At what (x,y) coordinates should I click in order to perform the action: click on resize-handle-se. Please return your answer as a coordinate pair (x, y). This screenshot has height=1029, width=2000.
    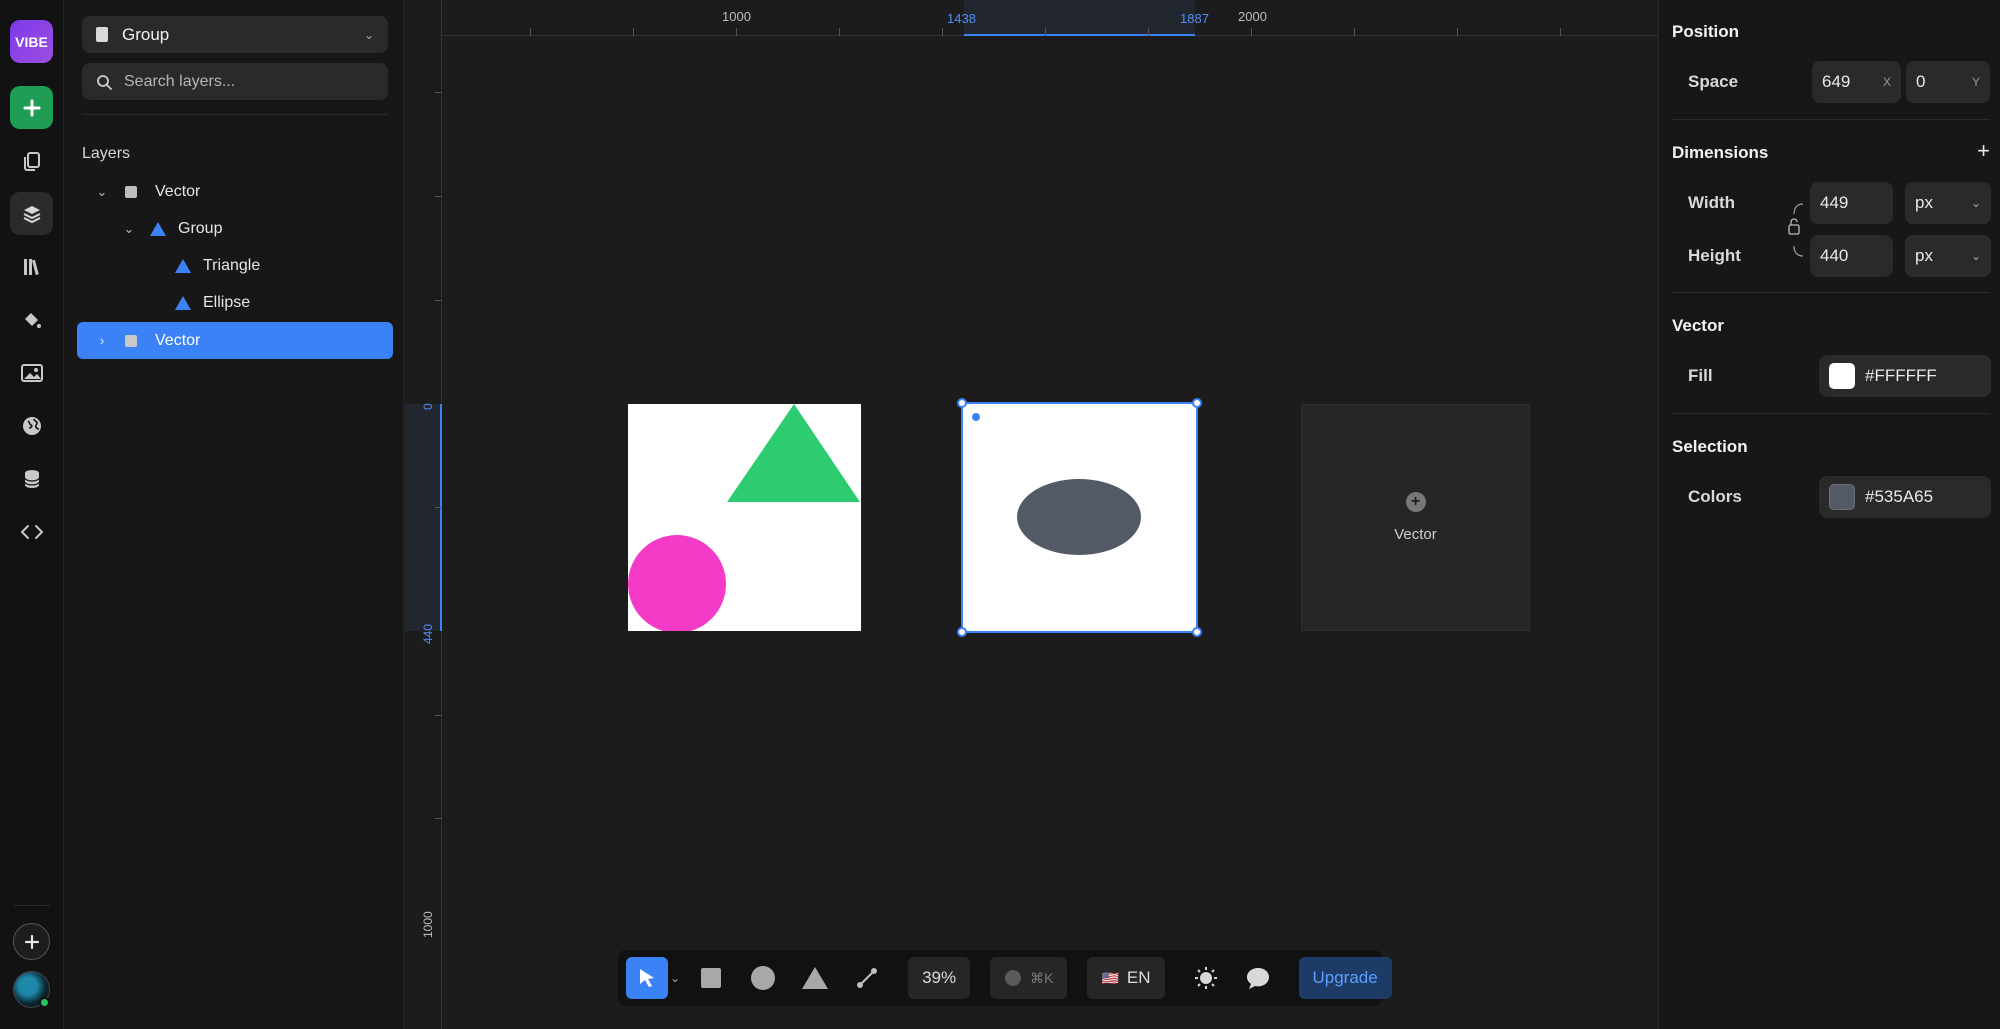
    Looking at the image, I should click on (1197, 632).